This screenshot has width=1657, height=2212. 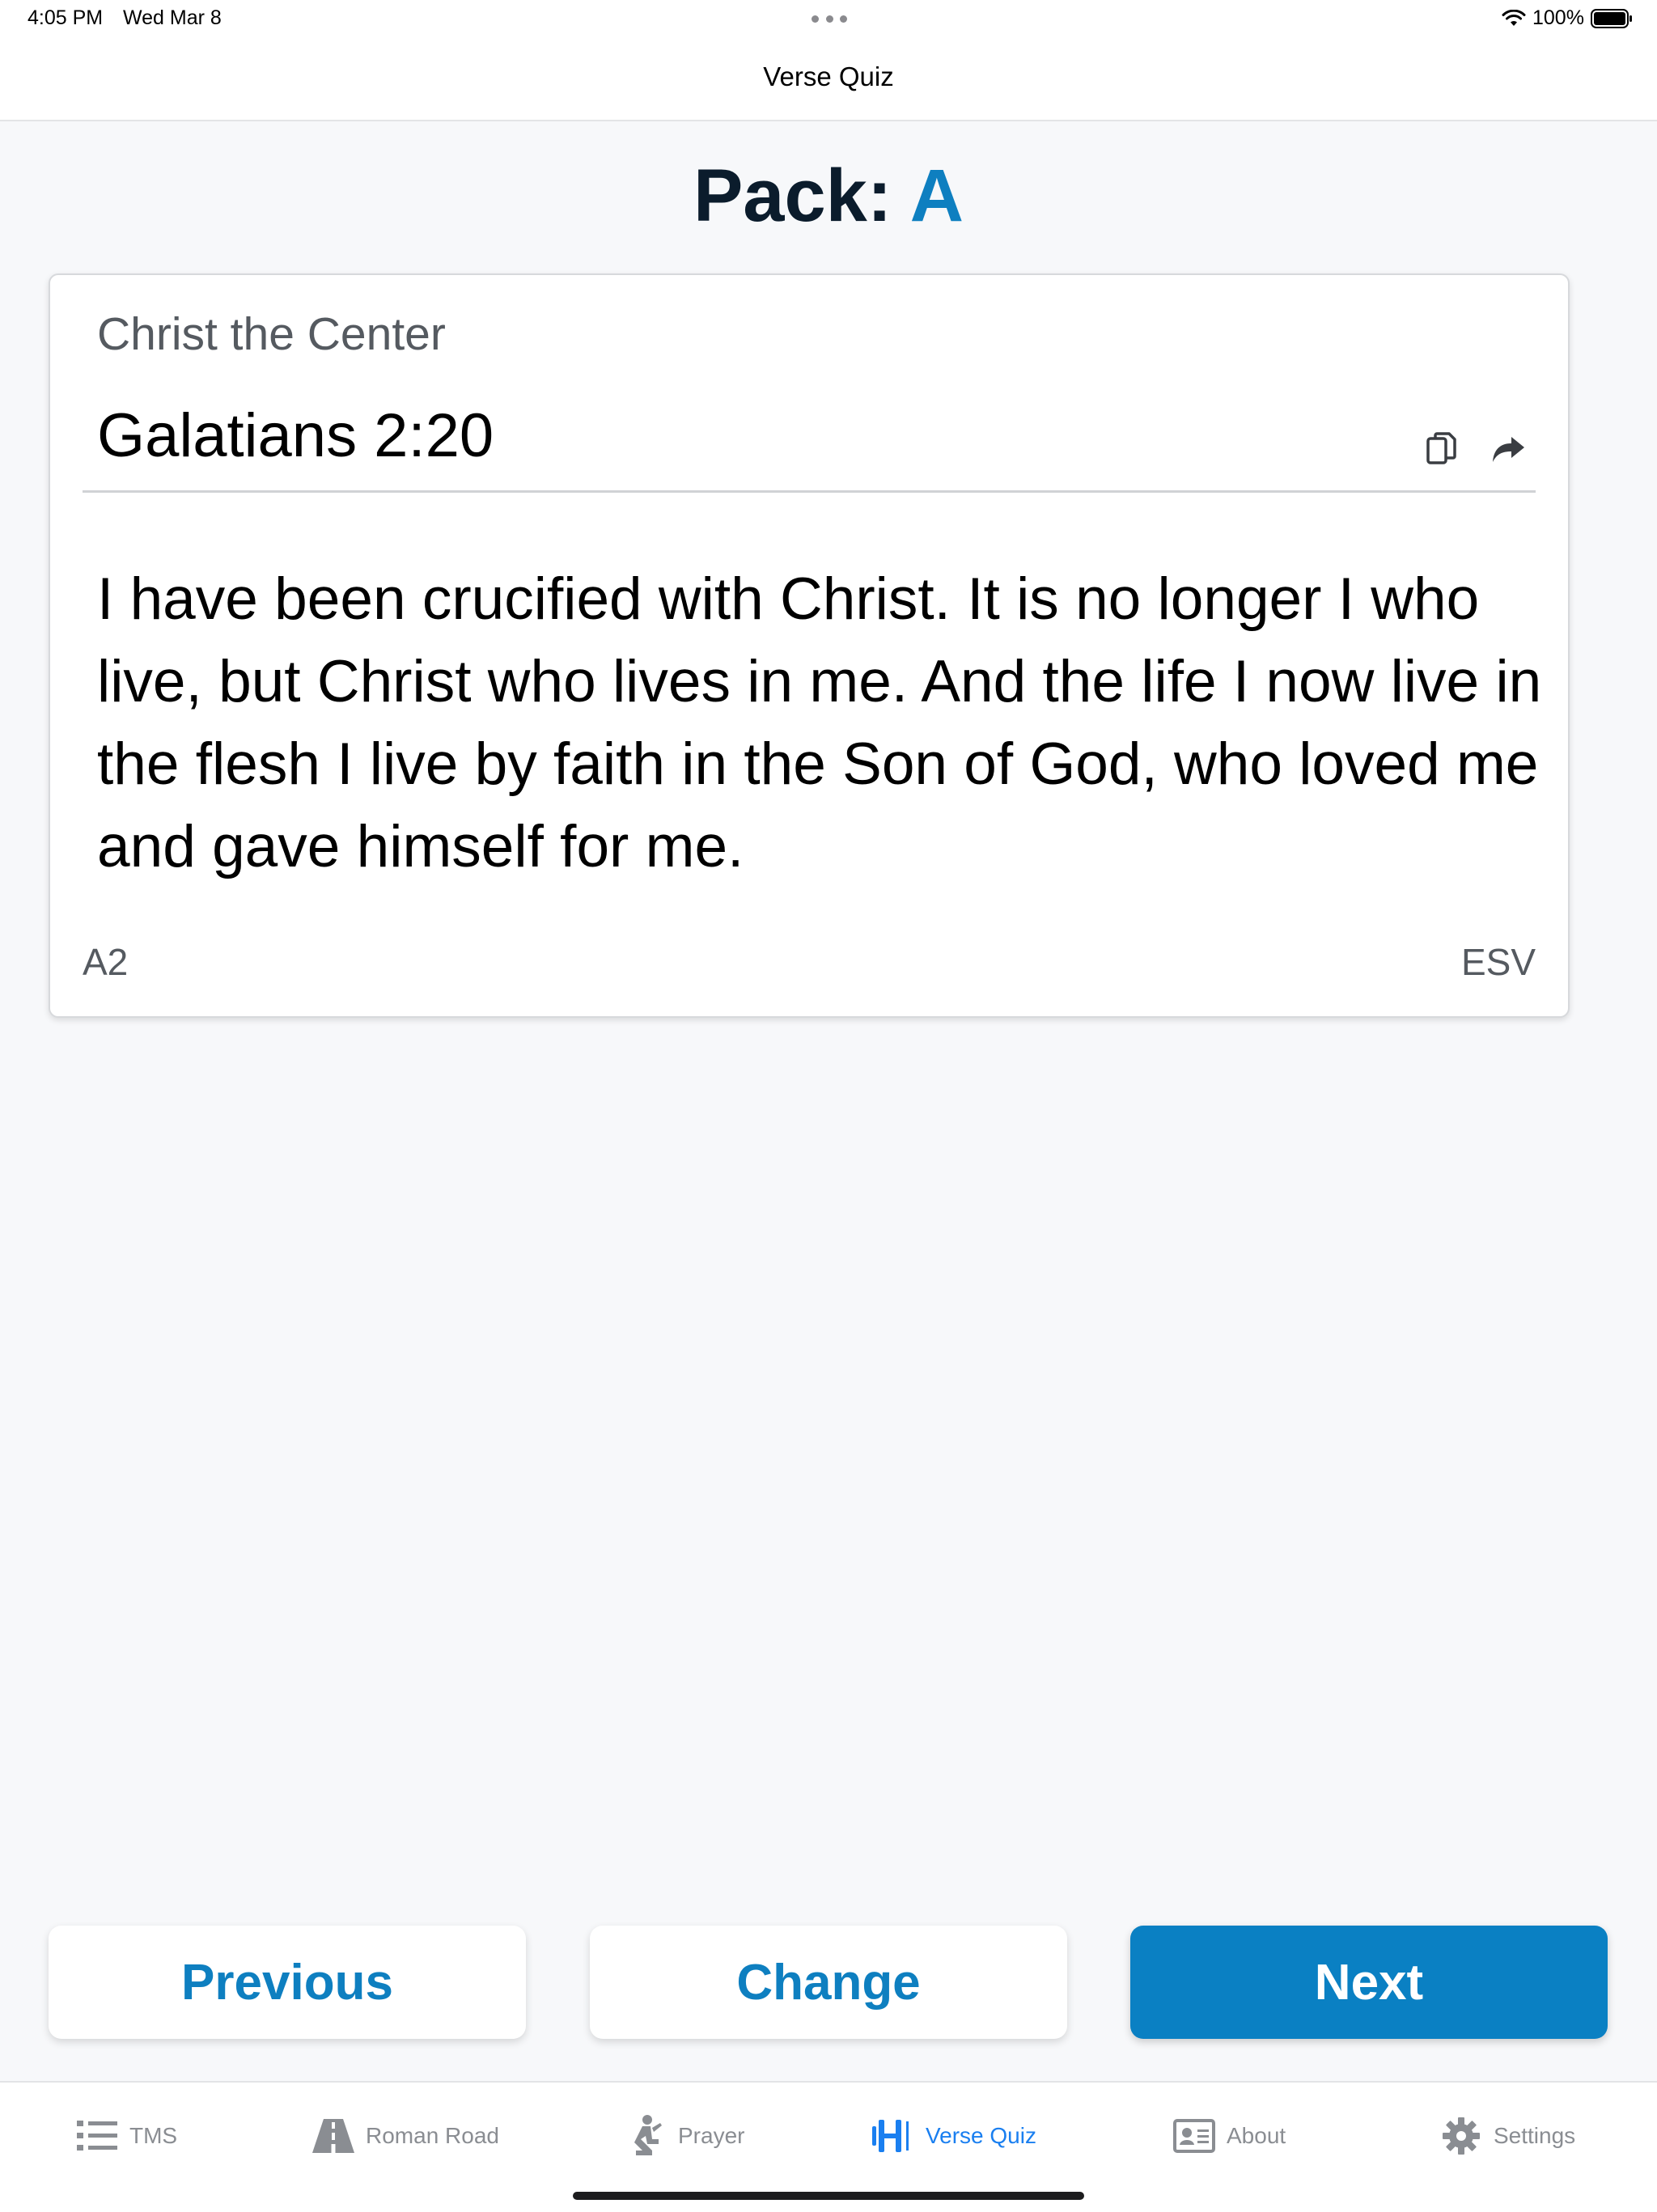 What do you see at coordinates (1498, 962) in the screenshot?
I see `translation-label: ESV` at bounding box center [1498, 962].